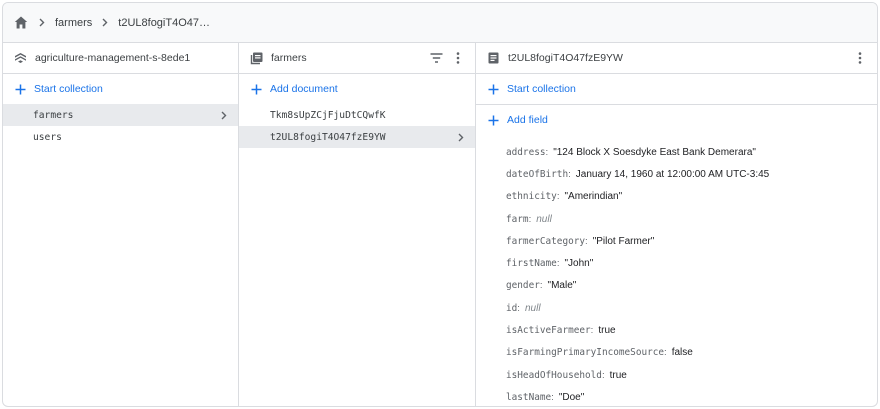 The width and height of the screenshot is (880, 409). Describe the element at coordinates (562, 286) in the screenshot. I see `field-value: "Male"` at that location.